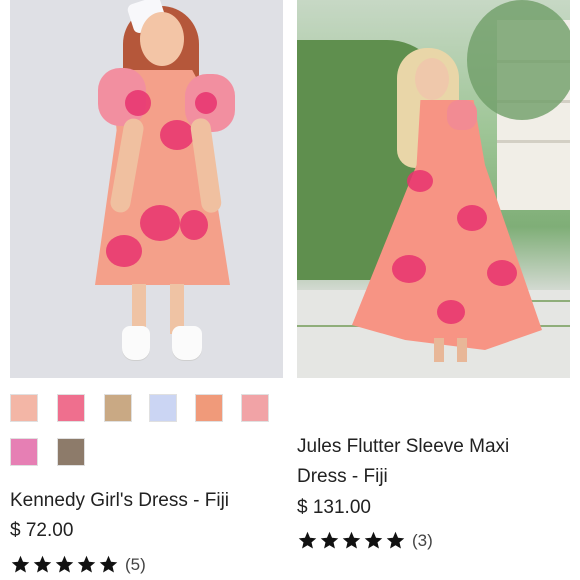  Describe the element at coordinates (518, 60) in the screenshot. I see `palm-tree` at that location.